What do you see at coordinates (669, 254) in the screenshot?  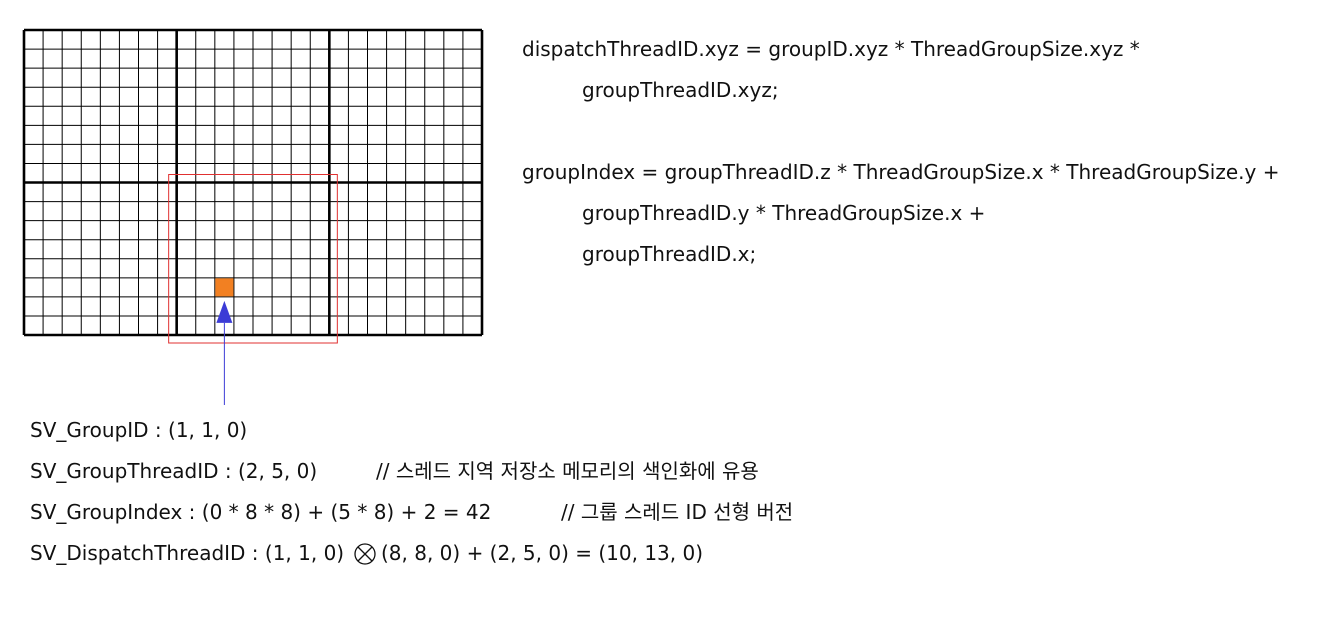 I see `group-index-formula-line-3: groupThreadID.x;` at bounding box center [669, 254].